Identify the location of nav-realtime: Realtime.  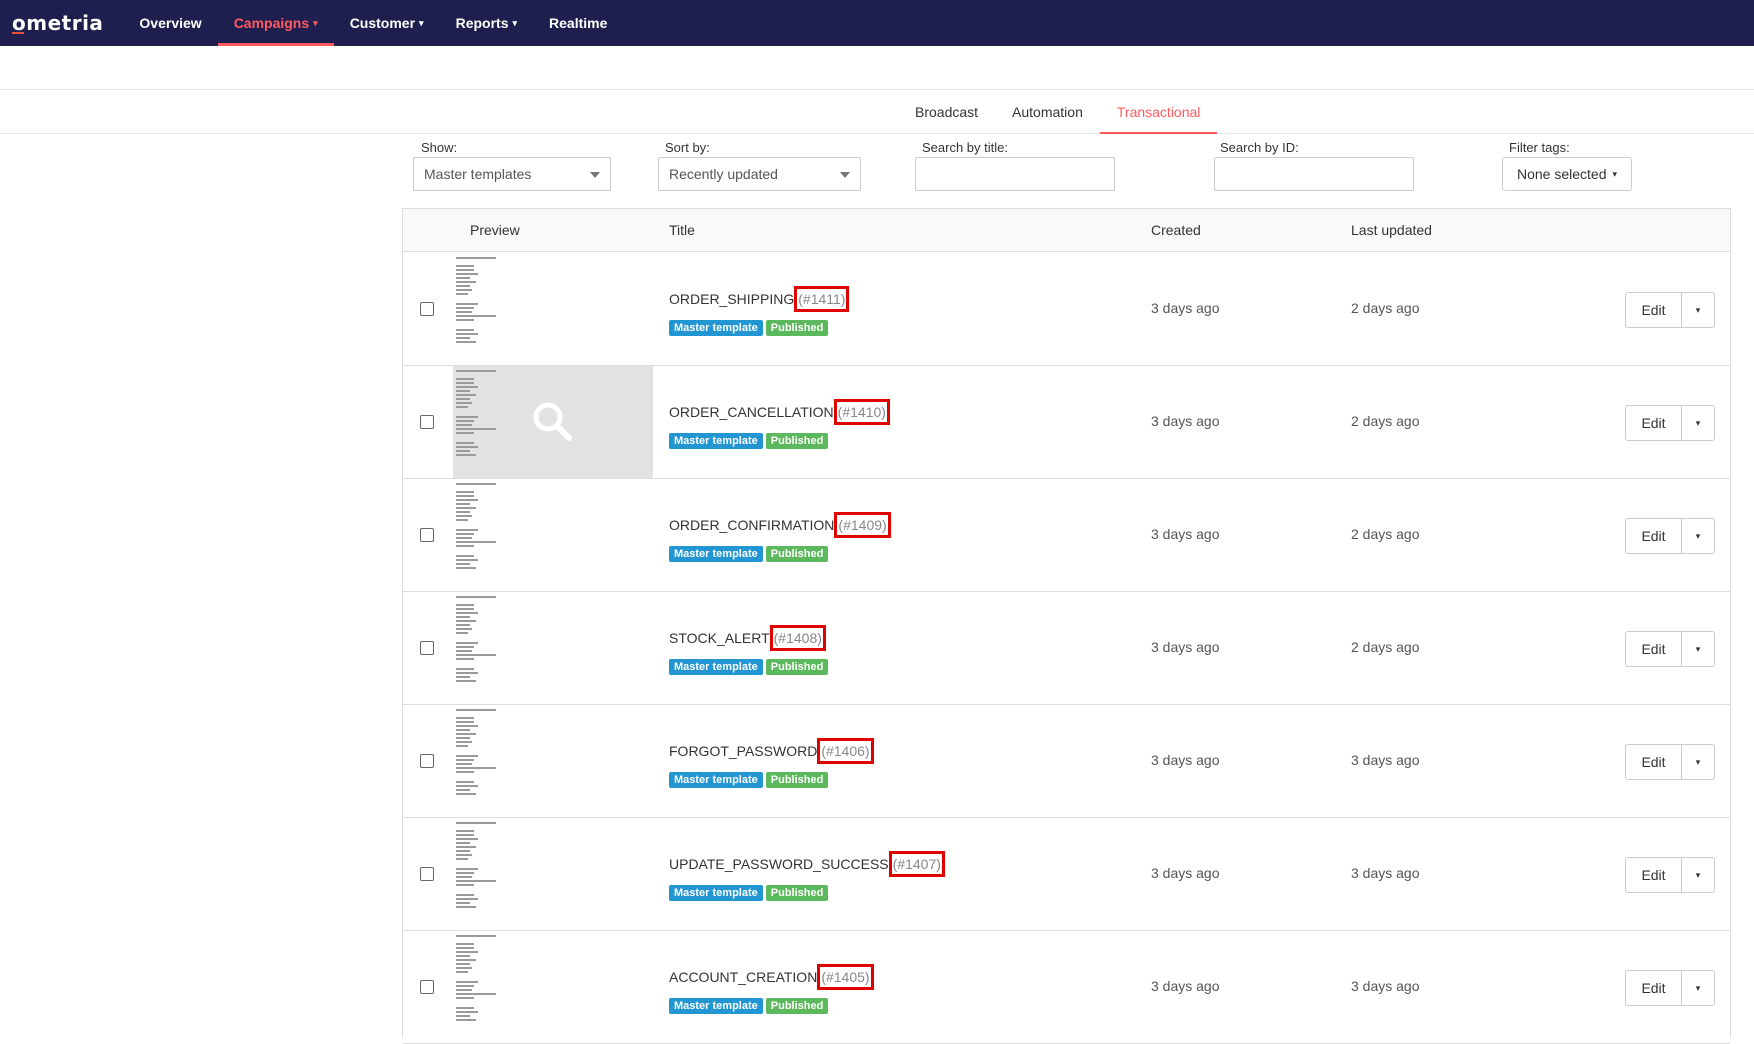
(578, 23).